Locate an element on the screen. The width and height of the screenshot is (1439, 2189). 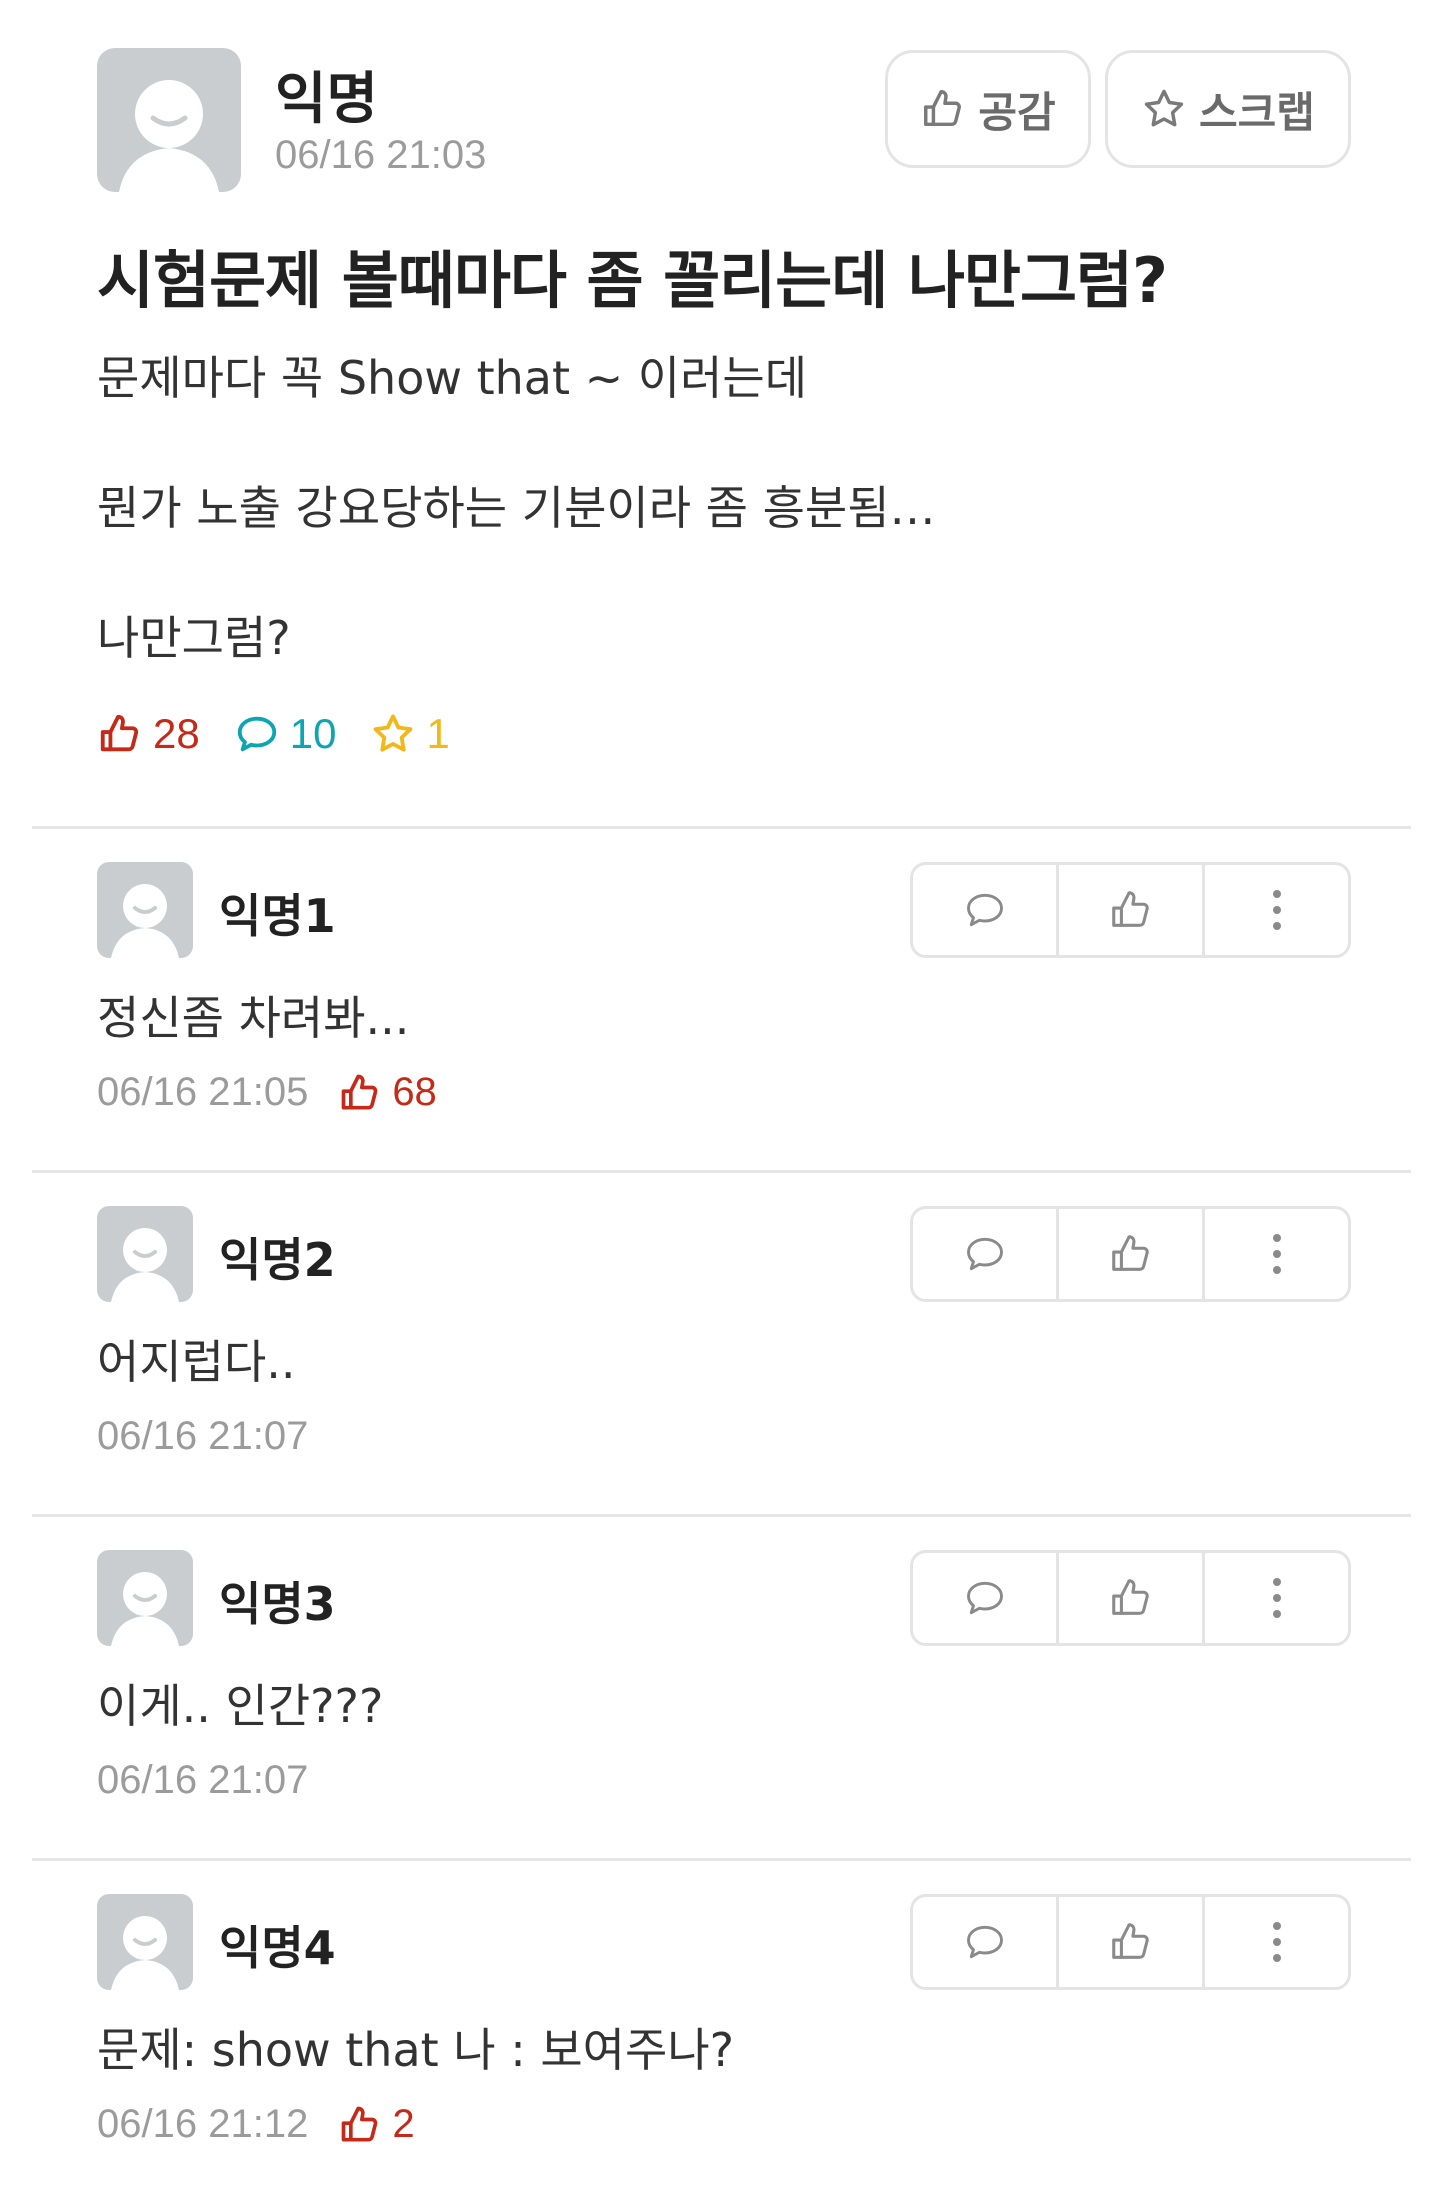
comment-item: 익명2 어지럽다.. 06/16 21:07 is located at coordinates (724, 1356).